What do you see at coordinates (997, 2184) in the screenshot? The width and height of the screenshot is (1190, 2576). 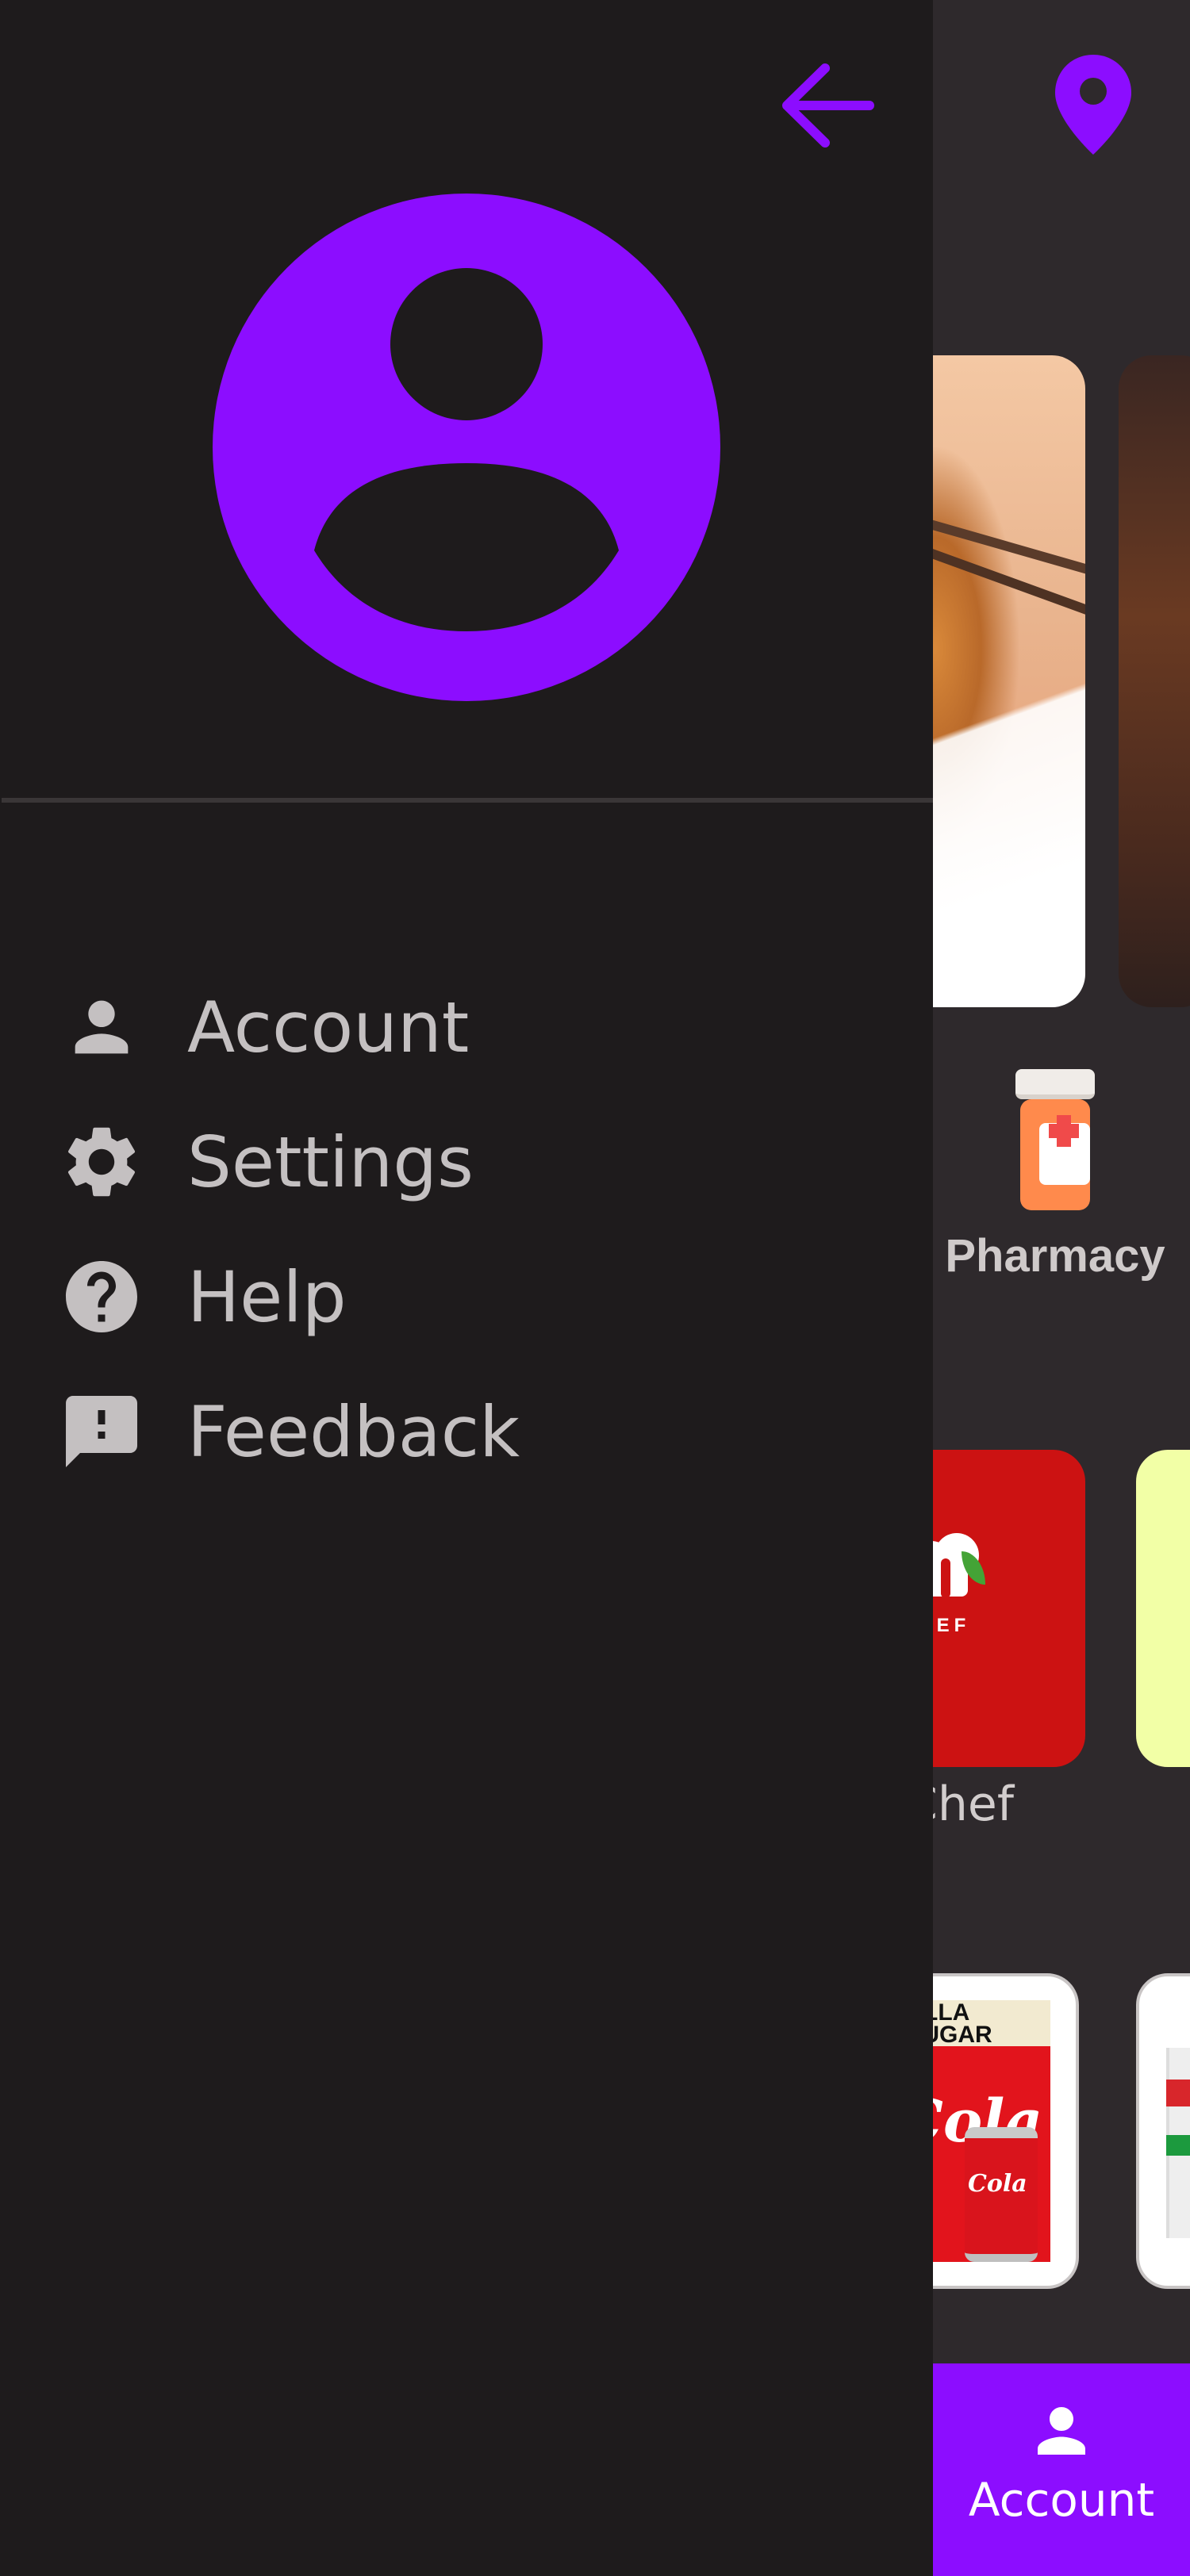 I see `product-can-text: Cola` at bounding box center [997, 2184].